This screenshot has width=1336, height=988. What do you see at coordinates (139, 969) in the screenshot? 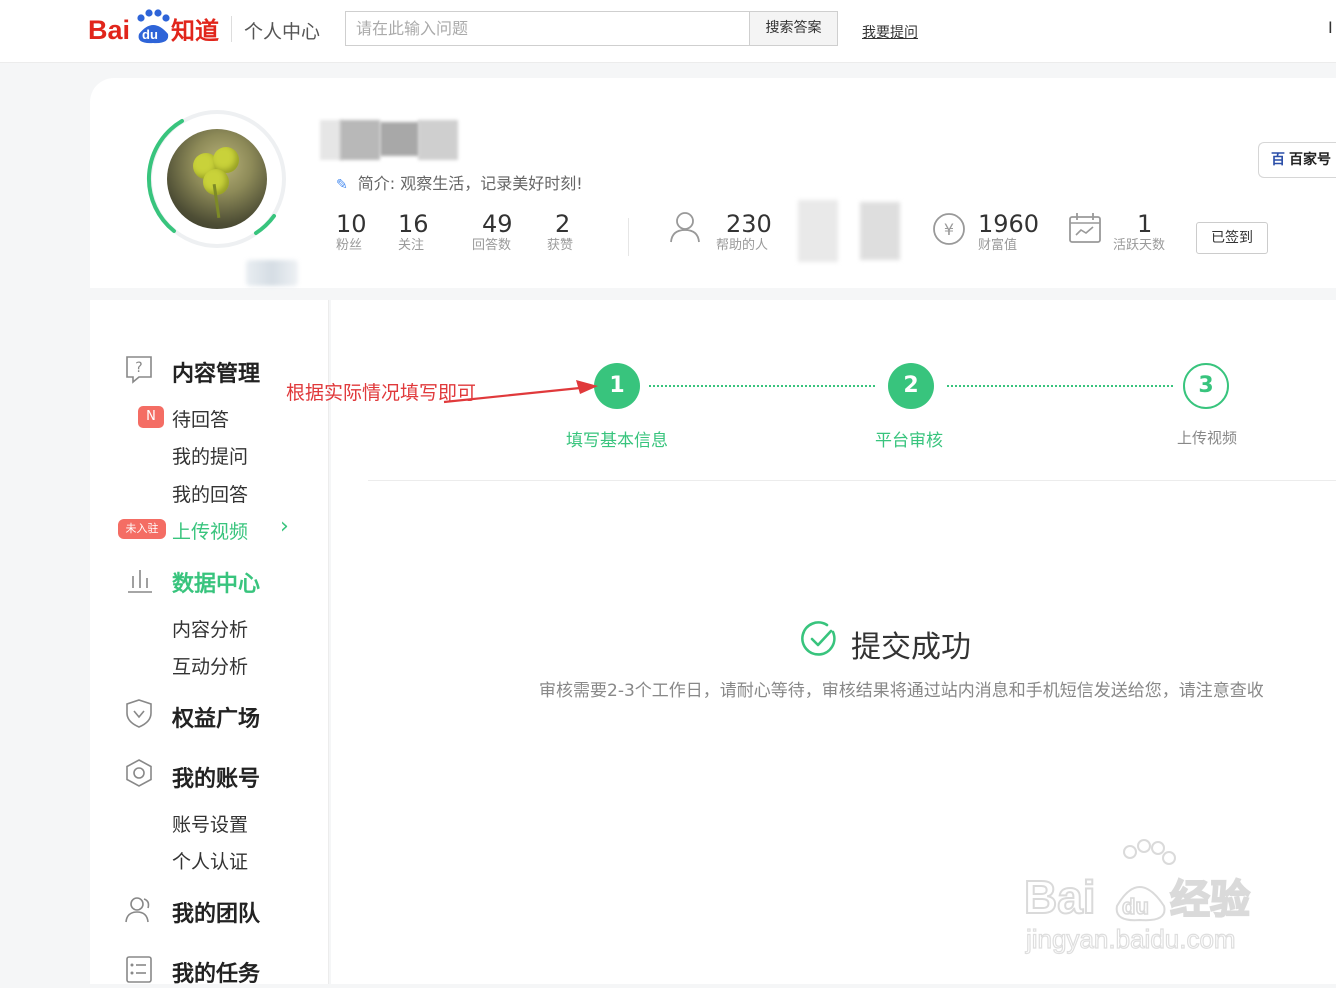
I see `task-list-icon` at bounding box center [139, 969].